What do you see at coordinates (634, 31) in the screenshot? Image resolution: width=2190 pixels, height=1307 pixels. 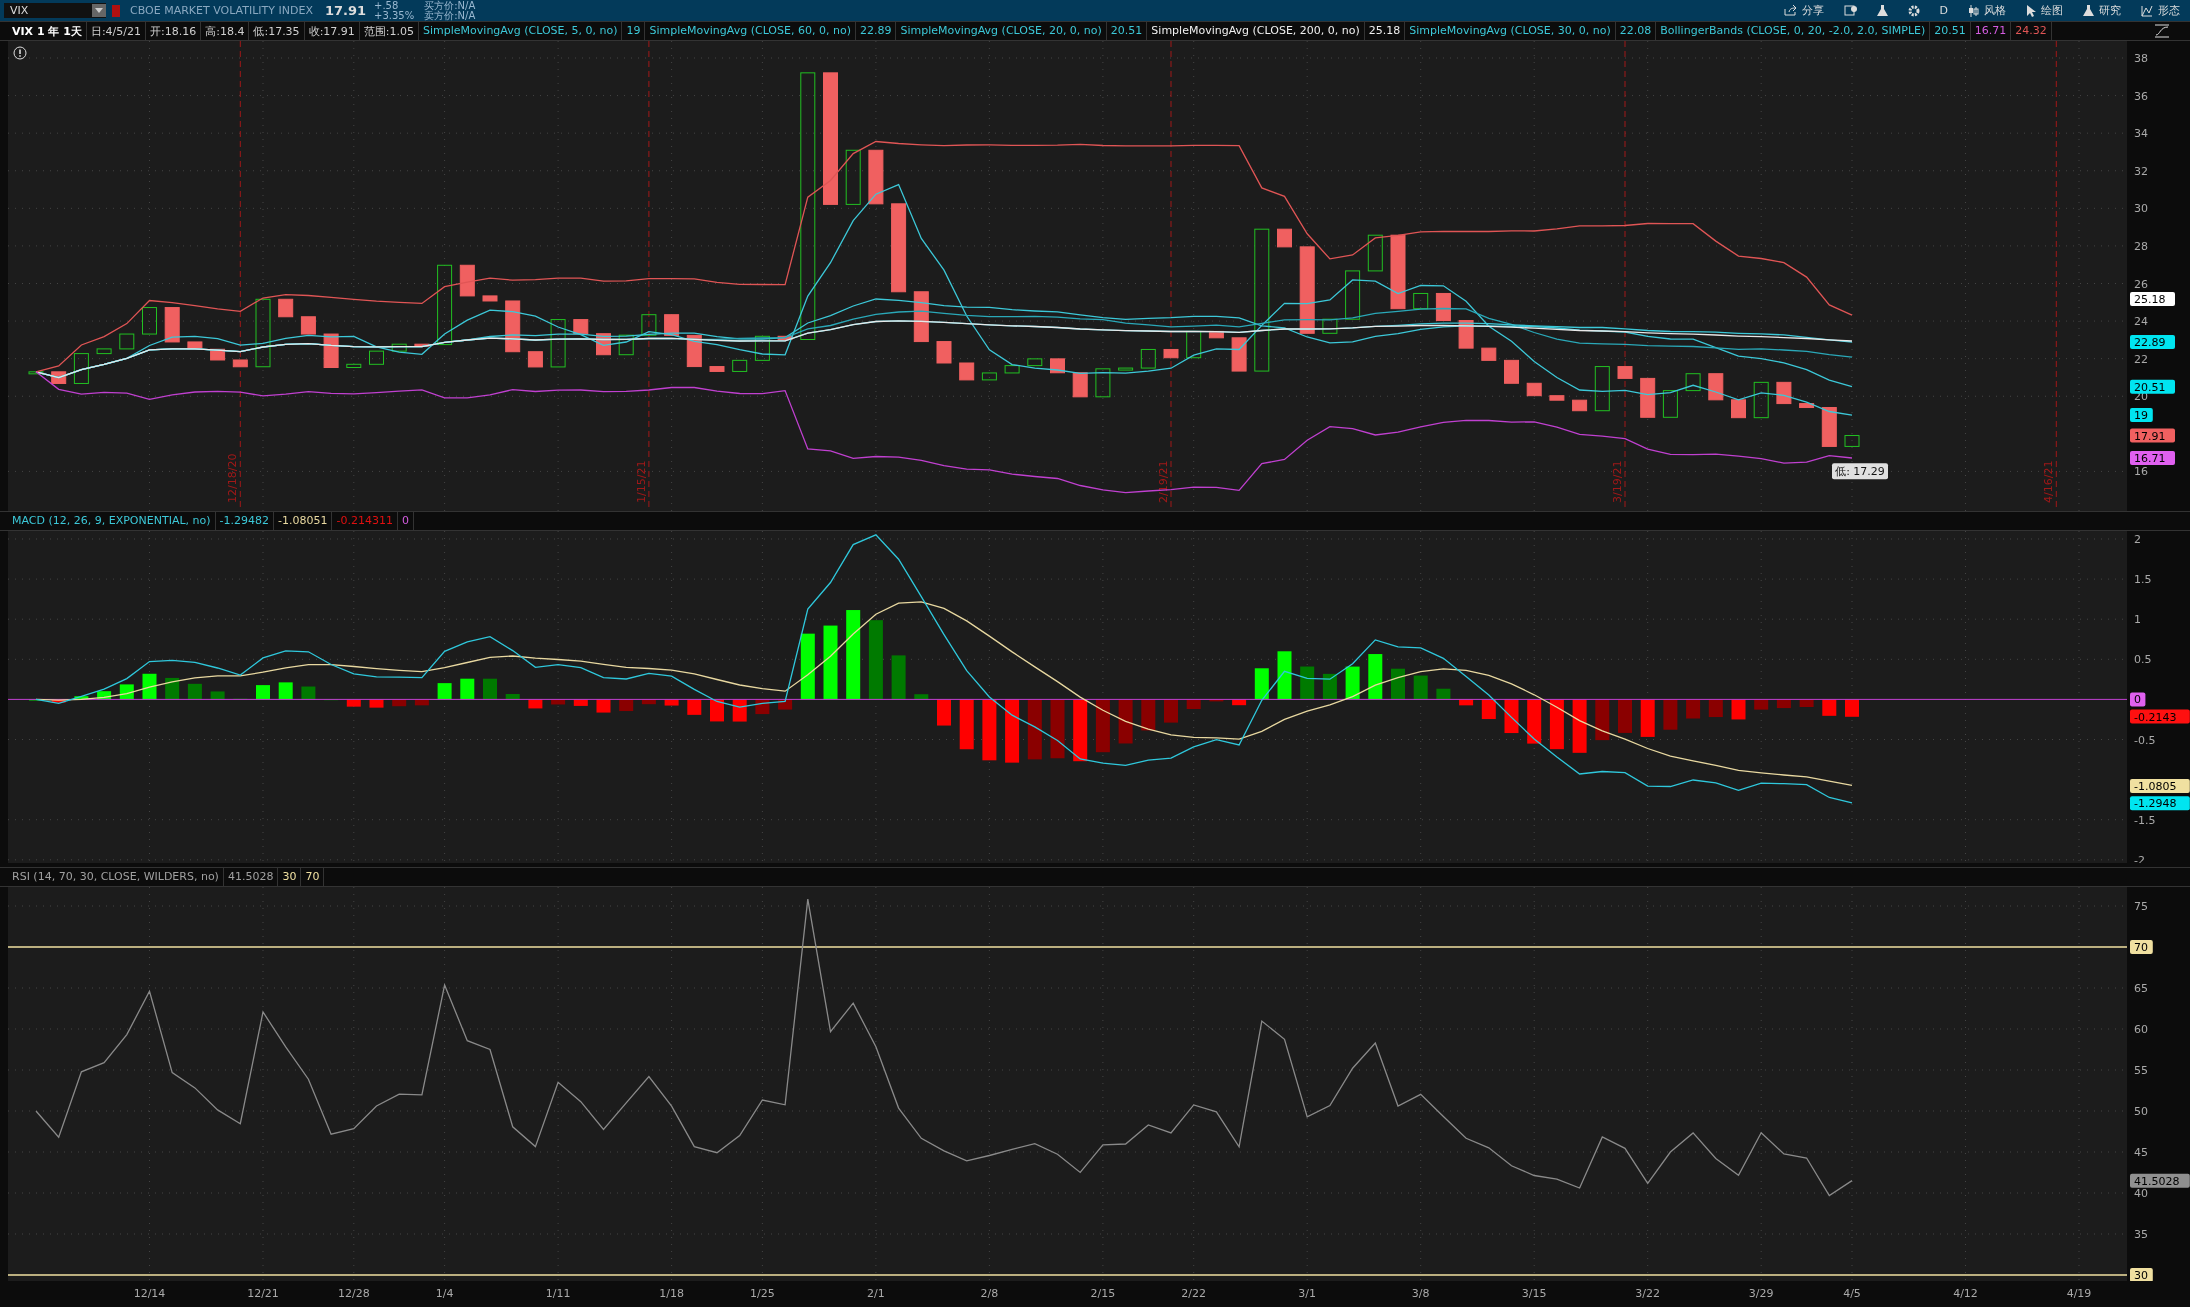 I see `study-label: 19` at bounding box center [634, 31].